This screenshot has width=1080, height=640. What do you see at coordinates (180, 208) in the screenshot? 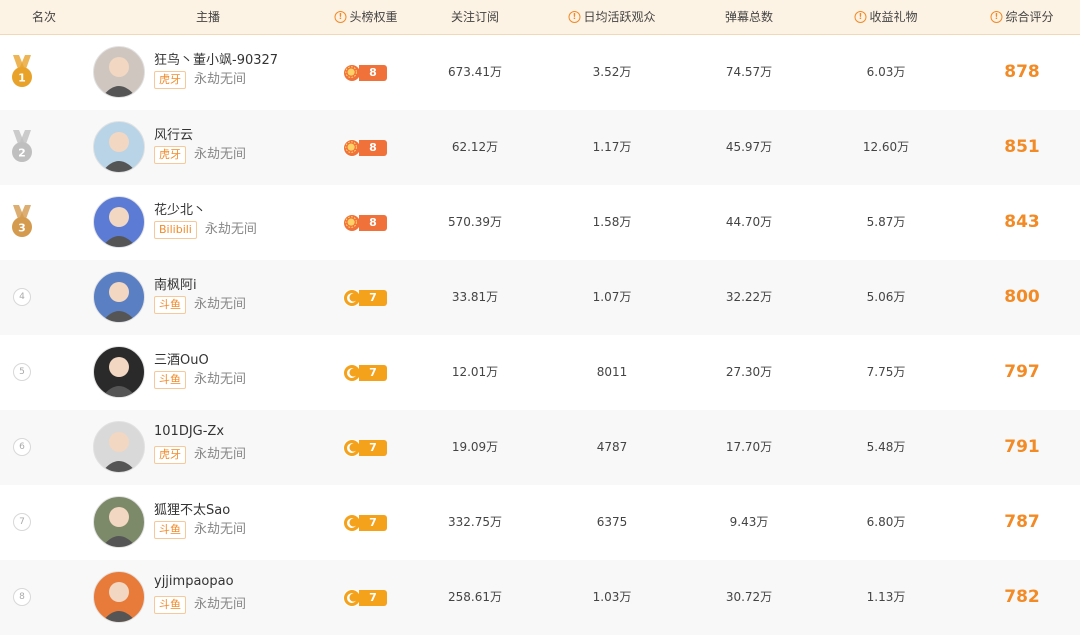
I see `streamer-name: 花少北丶` at bounding box center [180, 208].